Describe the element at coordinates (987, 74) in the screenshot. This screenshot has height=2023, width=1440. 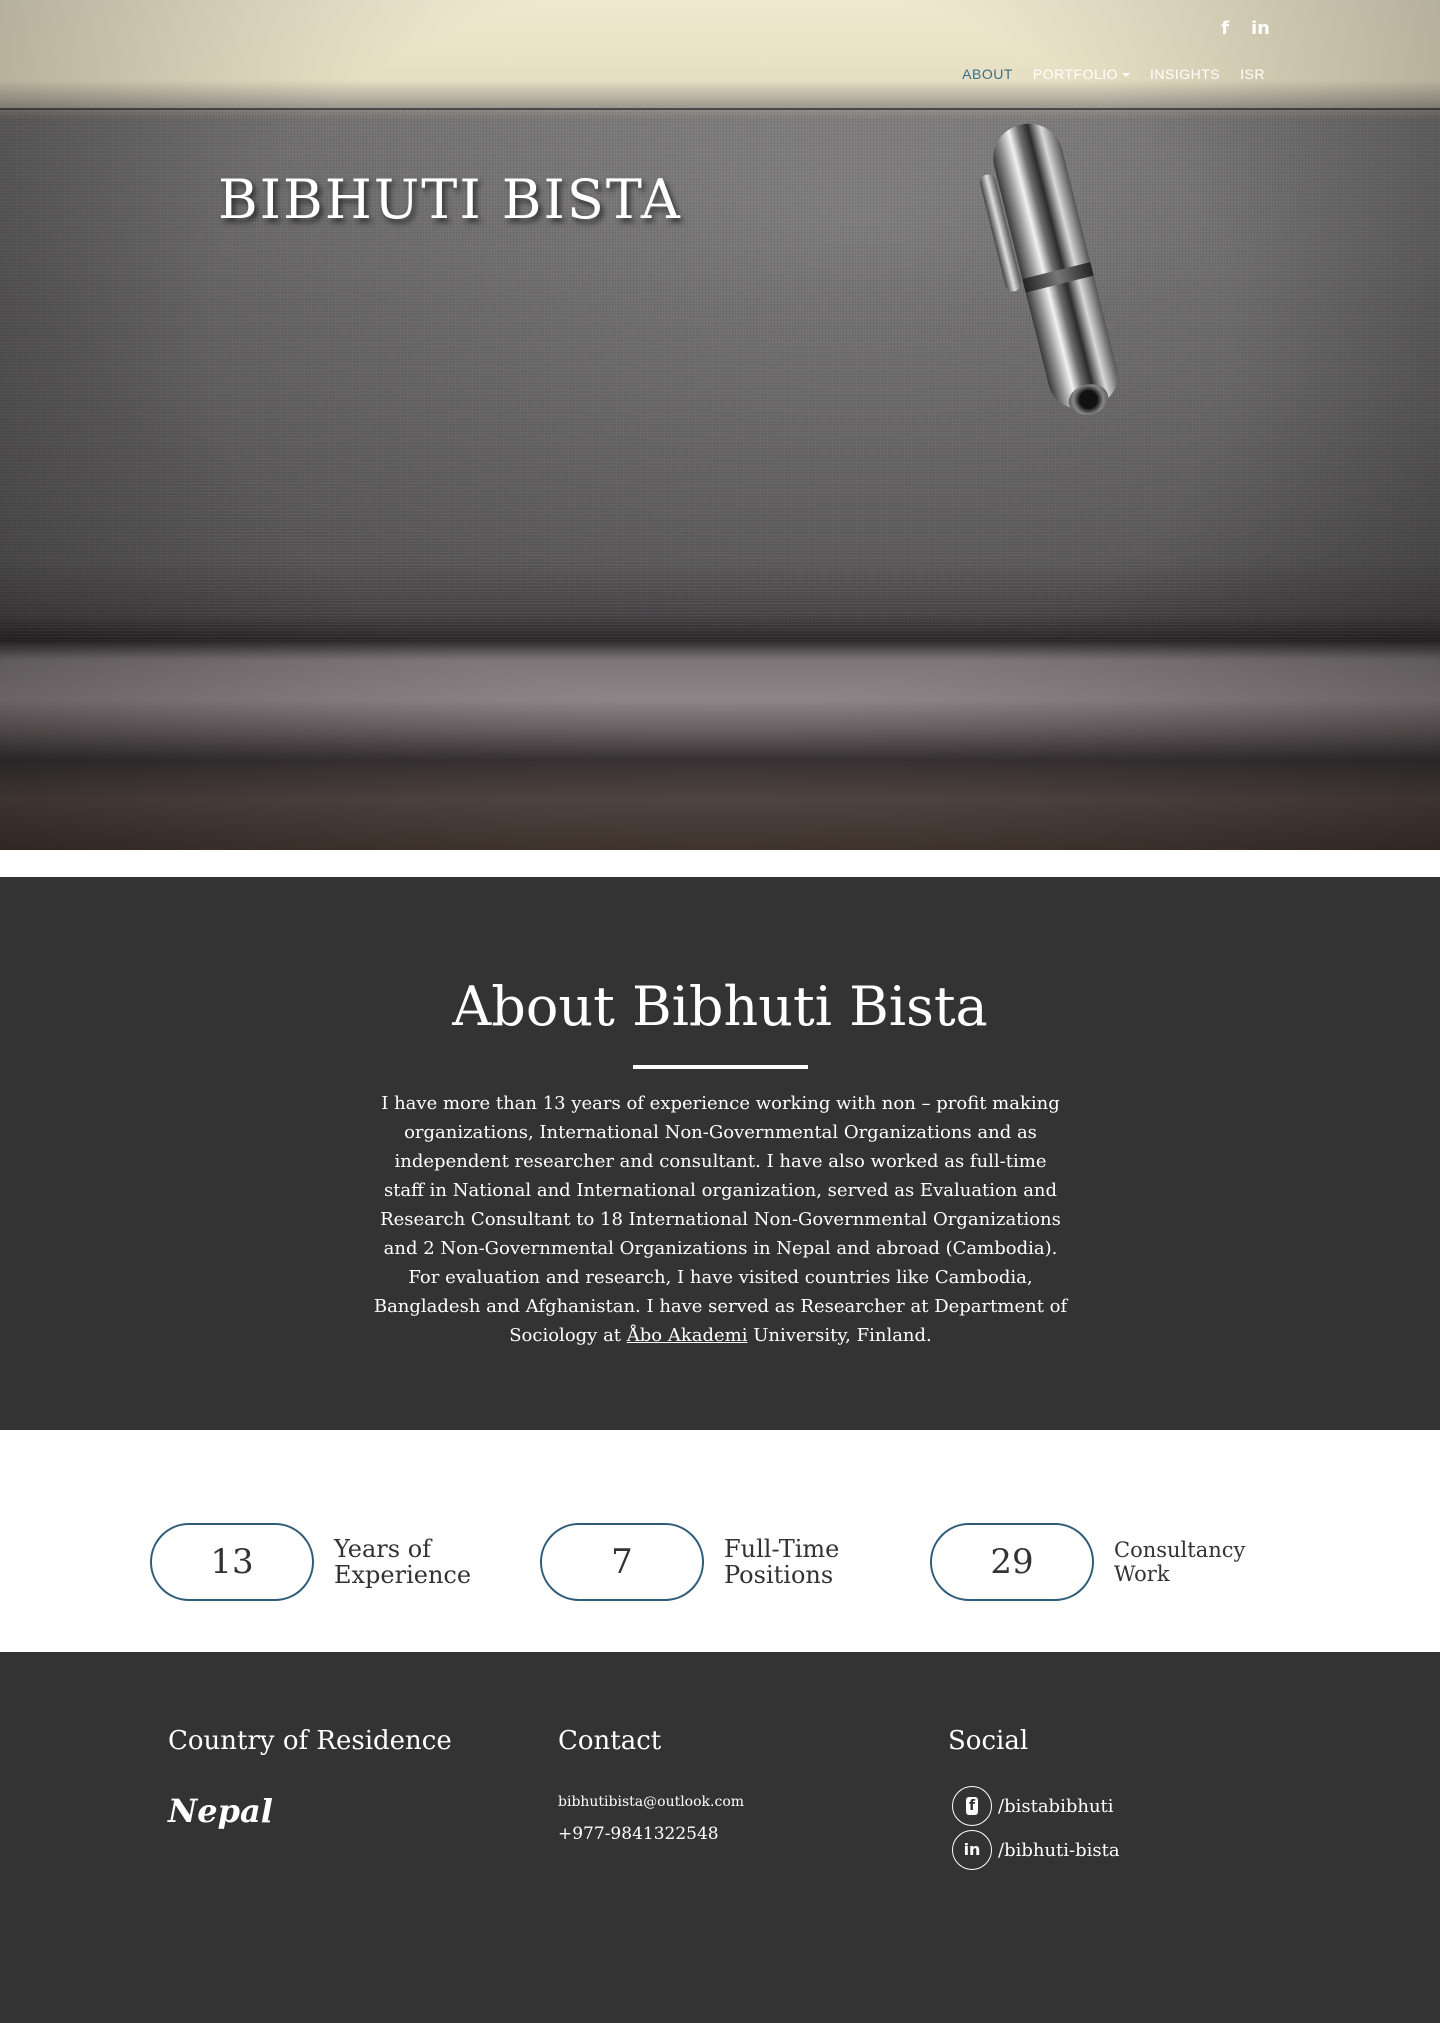
I see `nav-about: ABOUT` at that location.